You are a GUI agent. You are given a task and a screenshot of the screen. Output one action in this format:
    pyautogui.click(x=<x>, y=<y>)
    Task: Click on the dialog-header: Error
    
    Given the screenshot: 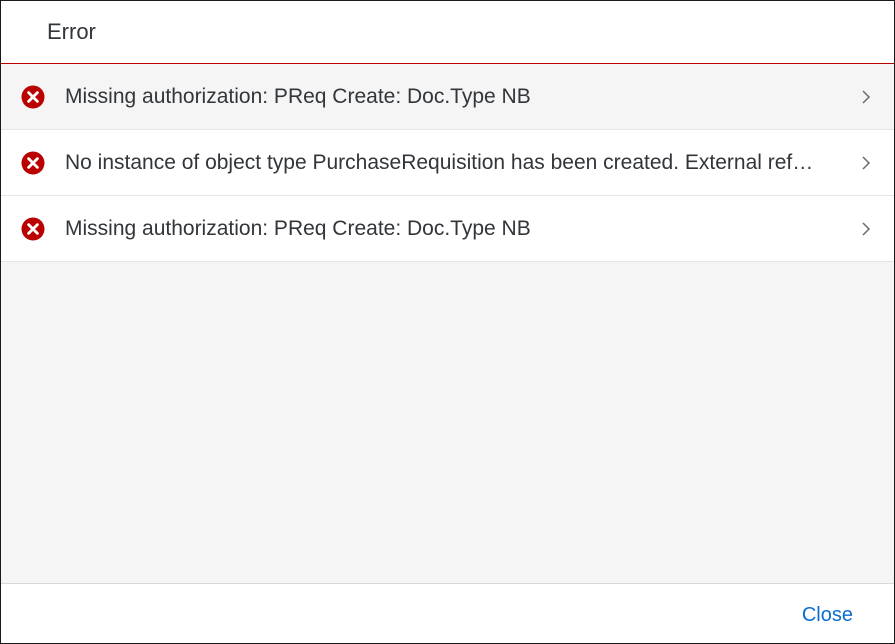 What is the action you would take?
    pyautogui.click(x=447, y=32)
    